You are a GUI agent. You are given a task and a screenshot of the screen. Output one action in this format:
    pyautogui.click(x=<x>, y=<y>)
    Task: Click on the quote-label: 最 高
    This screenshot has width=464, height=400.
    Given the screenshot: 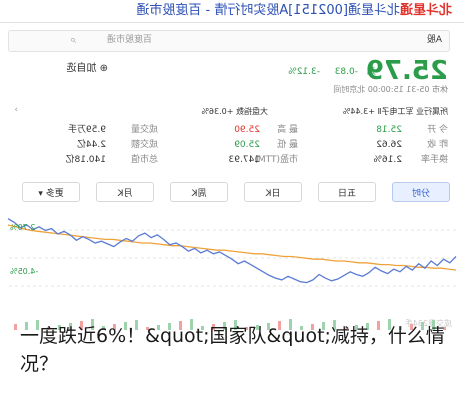 What is the action you would take?
    pyautogui.click(x=287, y=130)
    